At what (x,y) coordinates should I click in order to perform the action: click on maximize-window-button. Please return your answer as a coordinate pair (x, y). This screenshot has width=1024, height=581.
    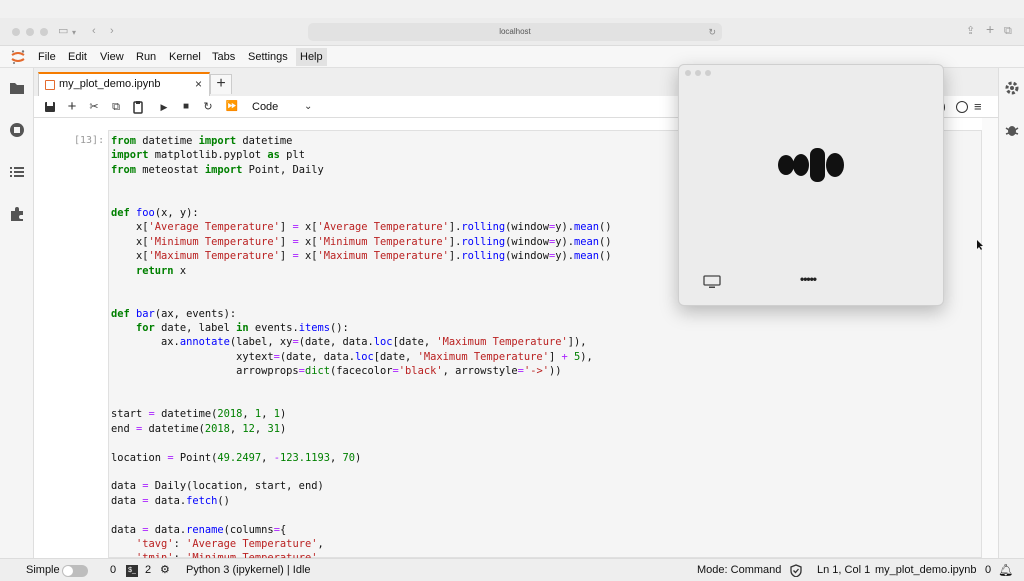
    Looking at the image, I should click on (44, 32).